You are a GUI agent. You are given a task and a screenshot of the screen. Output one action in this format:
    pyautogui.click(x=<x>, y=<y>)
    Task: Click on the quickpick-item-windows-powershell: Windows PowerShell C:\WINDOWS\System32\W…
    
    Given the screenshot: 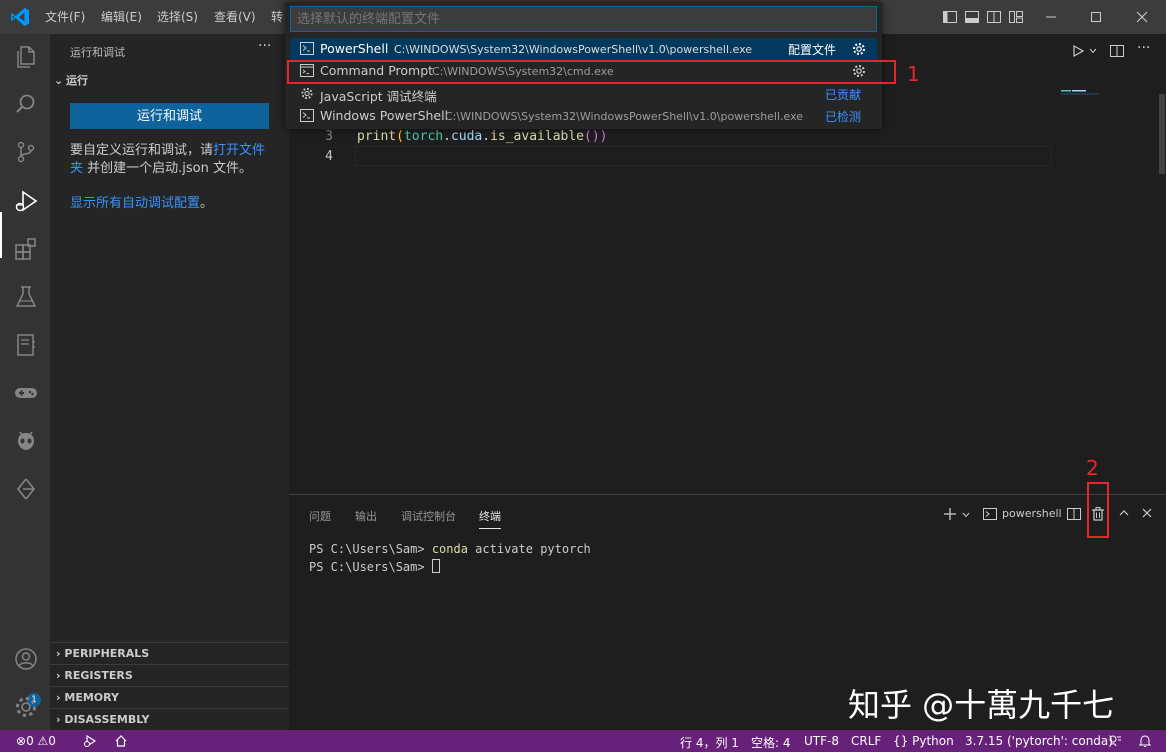 What is the action you would take?
    pyautogui.click(x=583, y=116)
    